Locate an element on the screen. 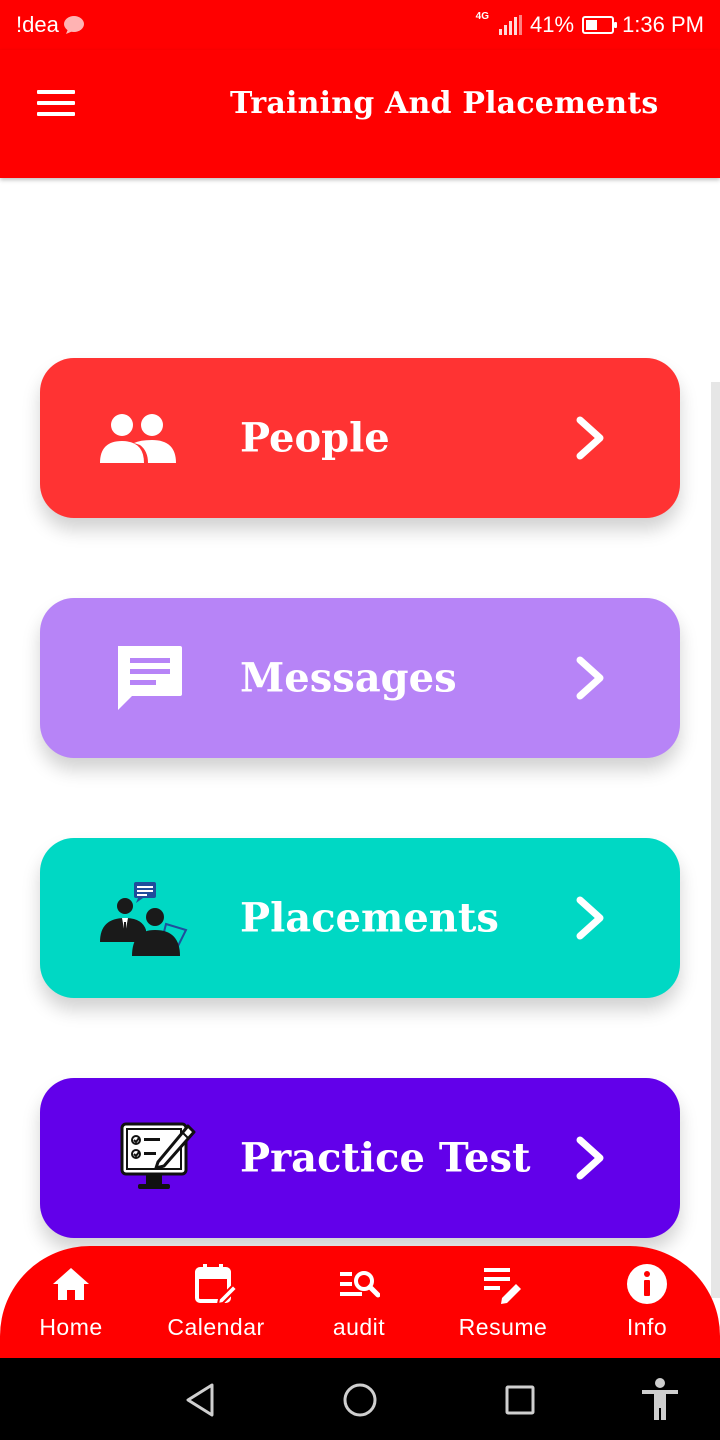 The image size is (720, 1440). calendar-edit-icon is located at coordinates (216, 1284).